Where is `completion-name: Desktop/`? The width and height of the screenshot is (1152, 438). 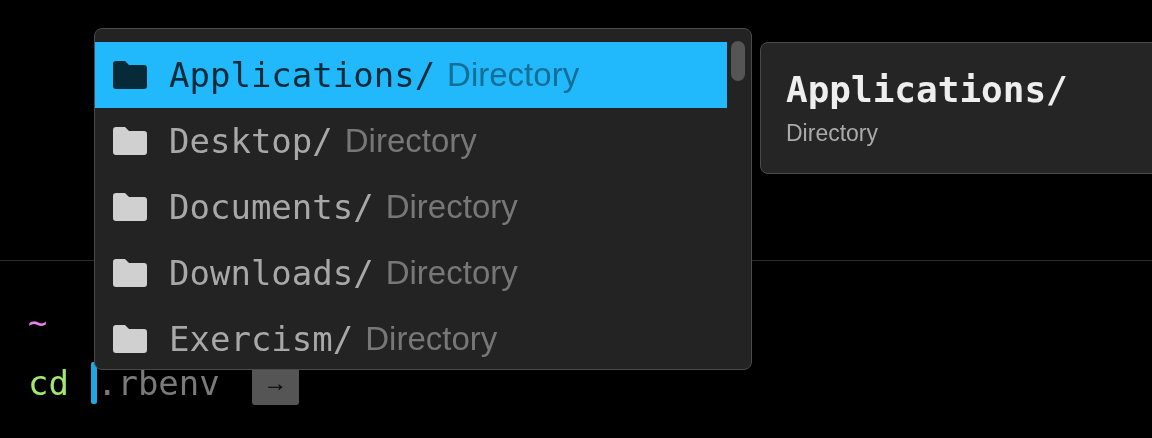 completion-name: Desktop/ is located at coordinates (251, 141).